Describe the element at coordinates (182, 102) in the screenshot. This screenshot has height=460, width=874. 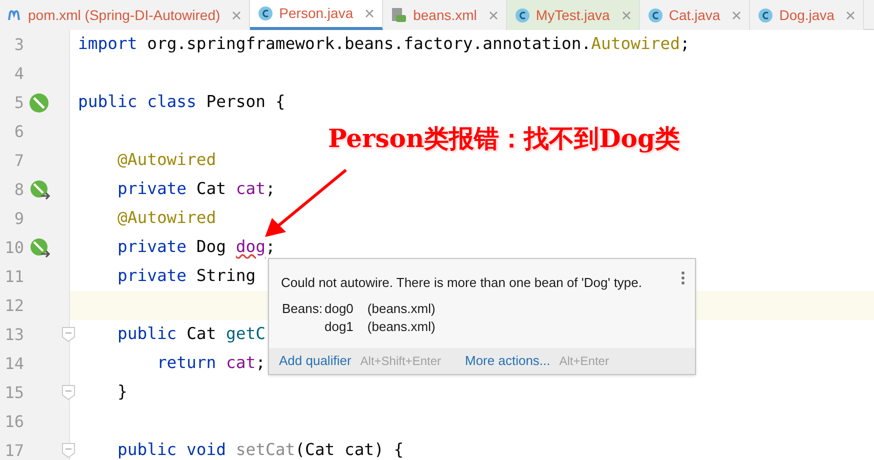
I see `code-line: public class Person {` at that location.